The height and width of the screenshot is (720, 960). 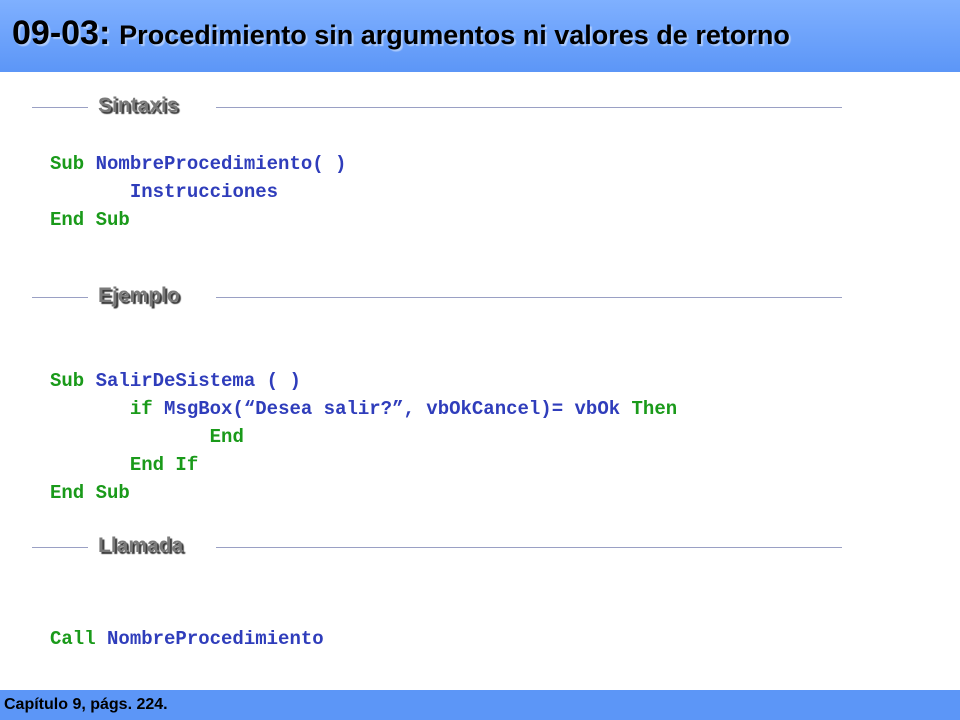 I want to click on title-number: 09-03:, so click(x=61, y=33).